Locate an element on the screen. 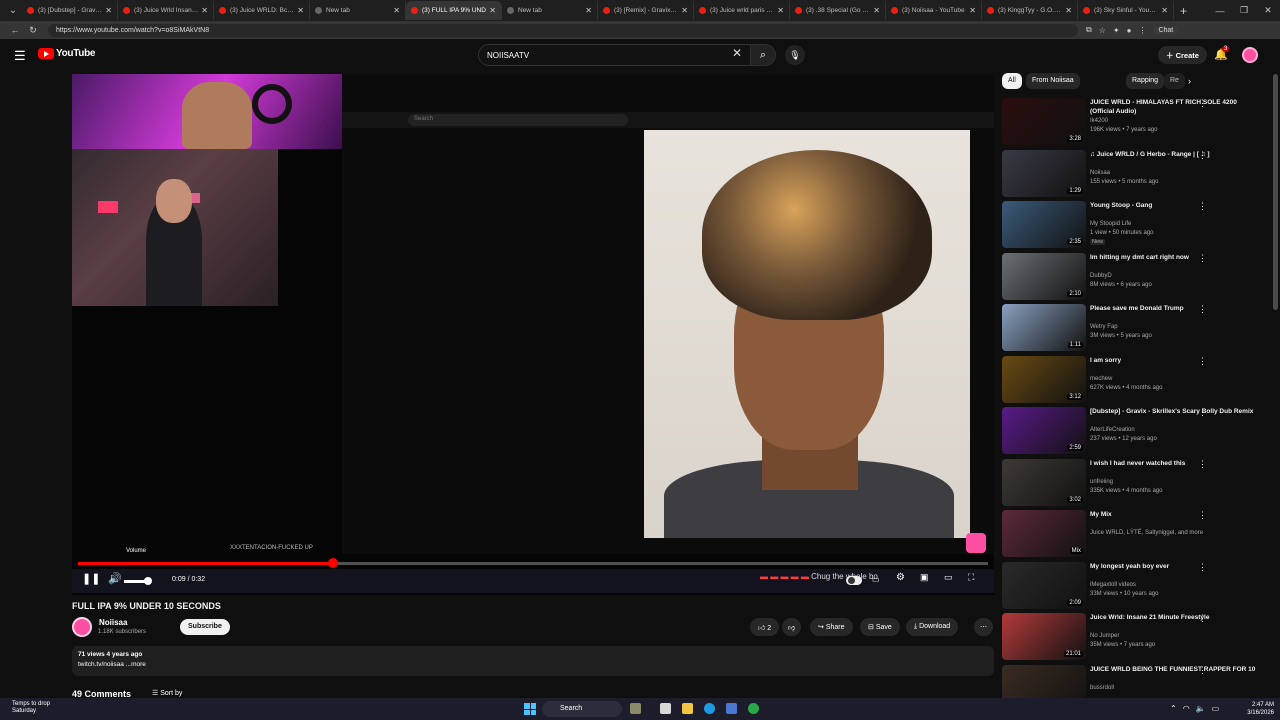 The width and height of the screenshot is (1280, 720). windows-start-icon is located at coordinates (530, 709).